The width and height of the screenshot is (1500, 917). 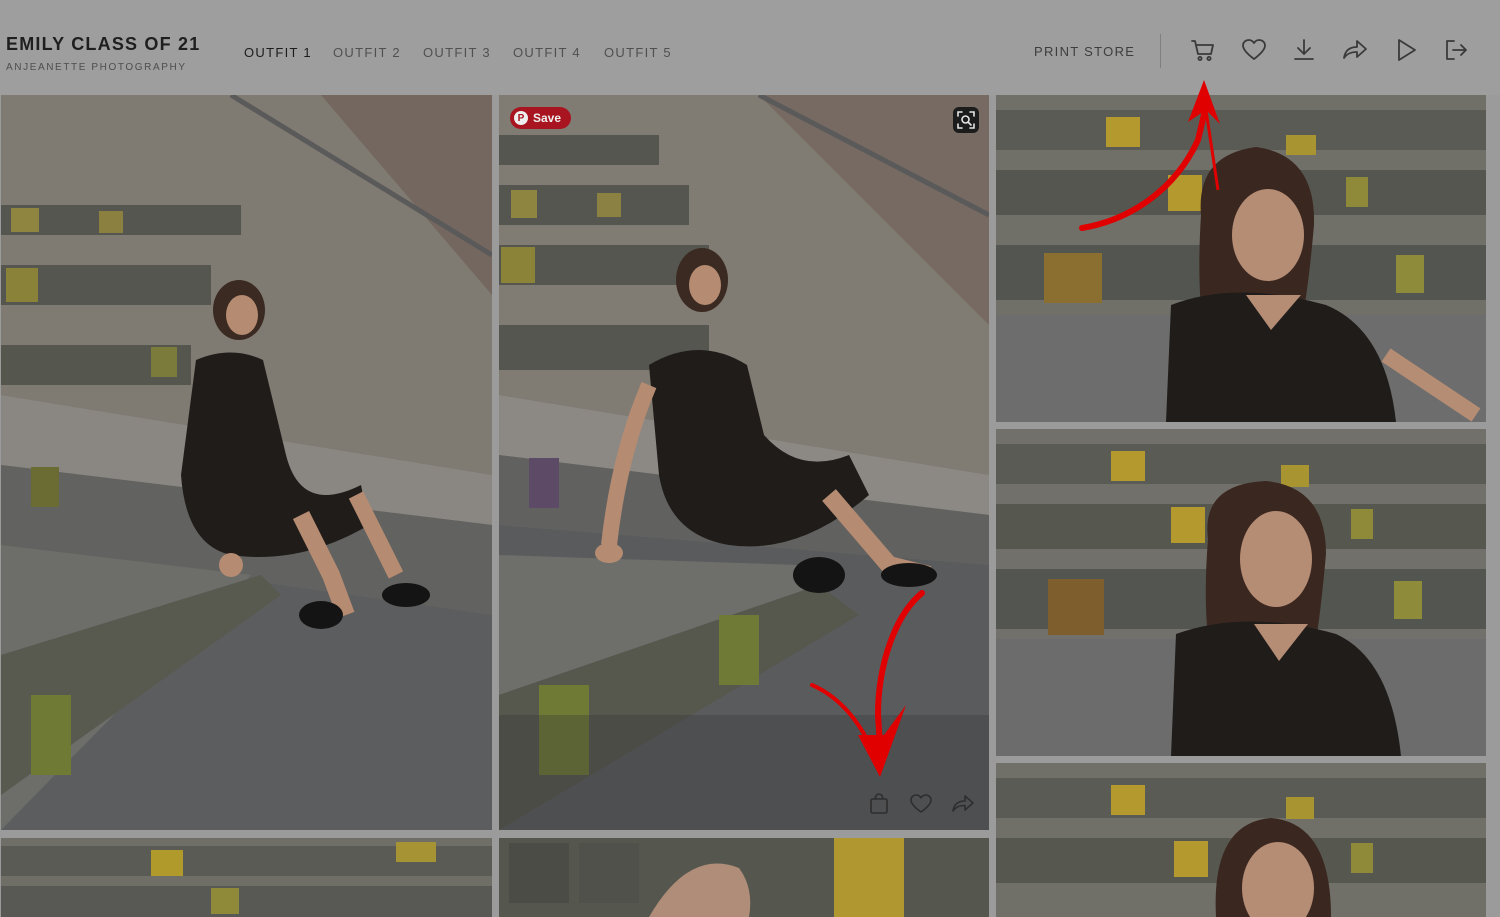 I want to click on photo-5-image, so click(x=1241, y=840).